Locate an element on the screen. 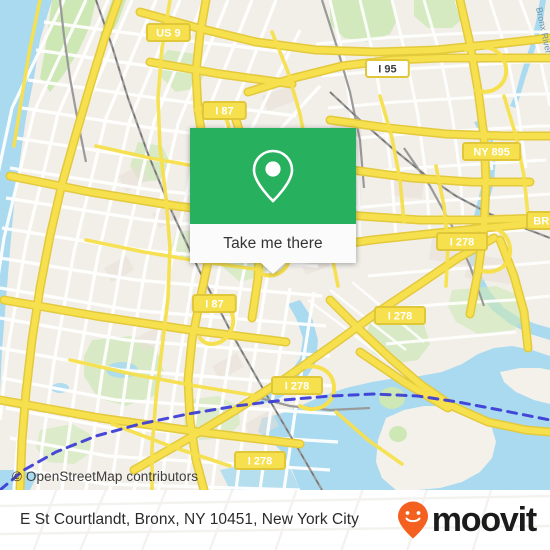  highway-shield-i-278-d: I 278 is located at coordinates (260, 460).